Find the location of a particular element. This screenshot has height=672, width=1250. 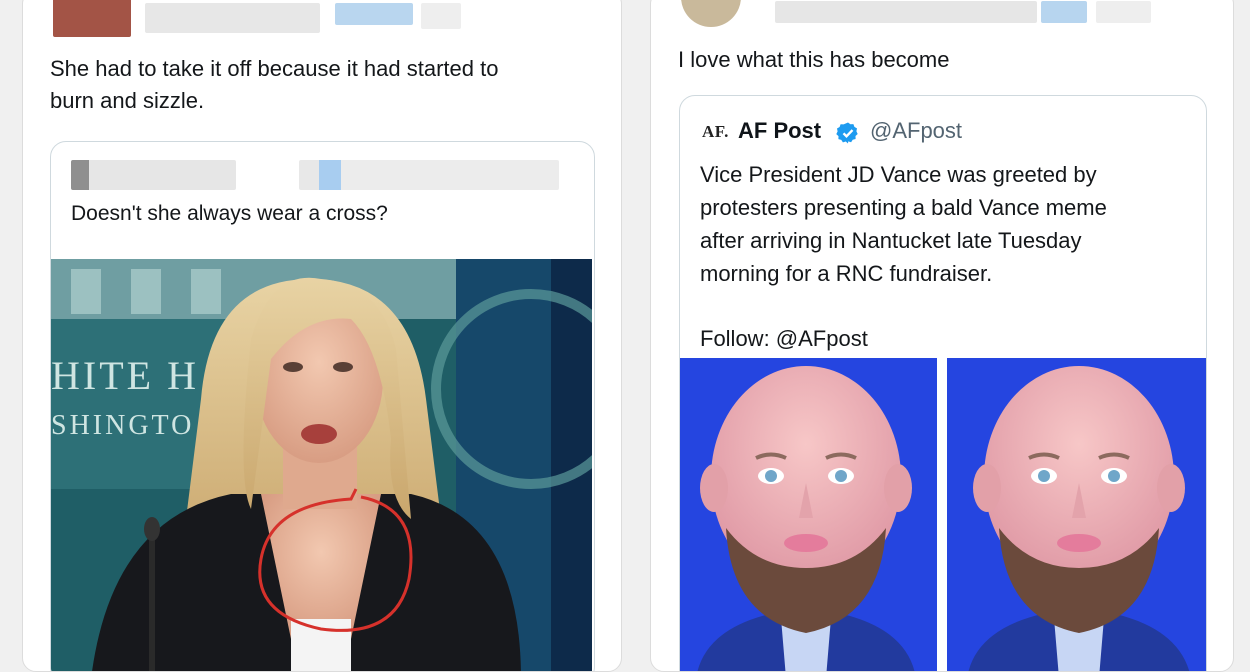

quoted-author-blurred is located at coordinates (153, 175).